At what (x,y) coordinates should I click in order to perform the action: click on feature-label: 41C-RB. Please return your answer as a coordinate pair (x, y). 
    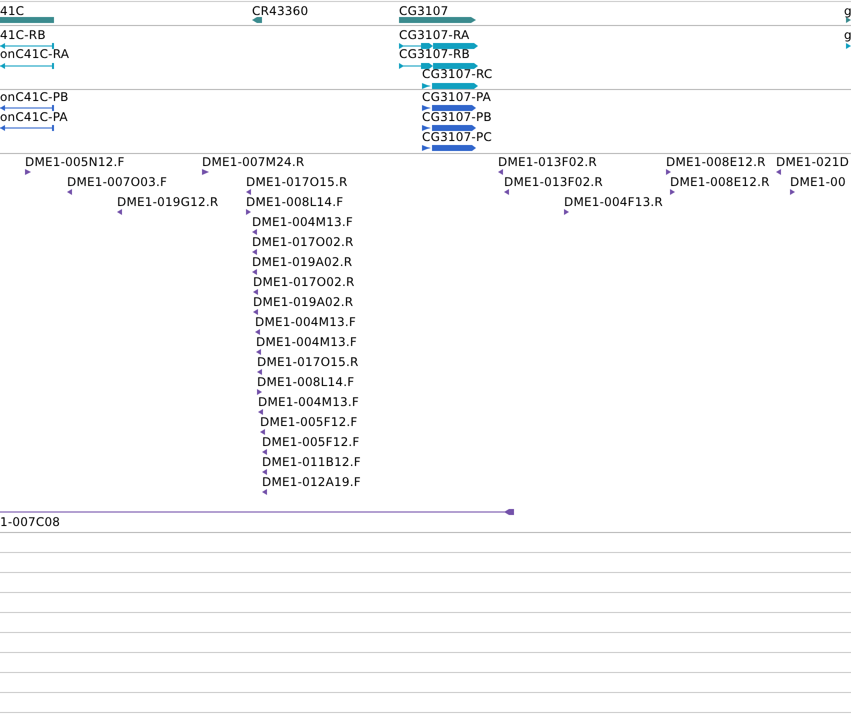
    Looking at the image, I should click on (23, 35).